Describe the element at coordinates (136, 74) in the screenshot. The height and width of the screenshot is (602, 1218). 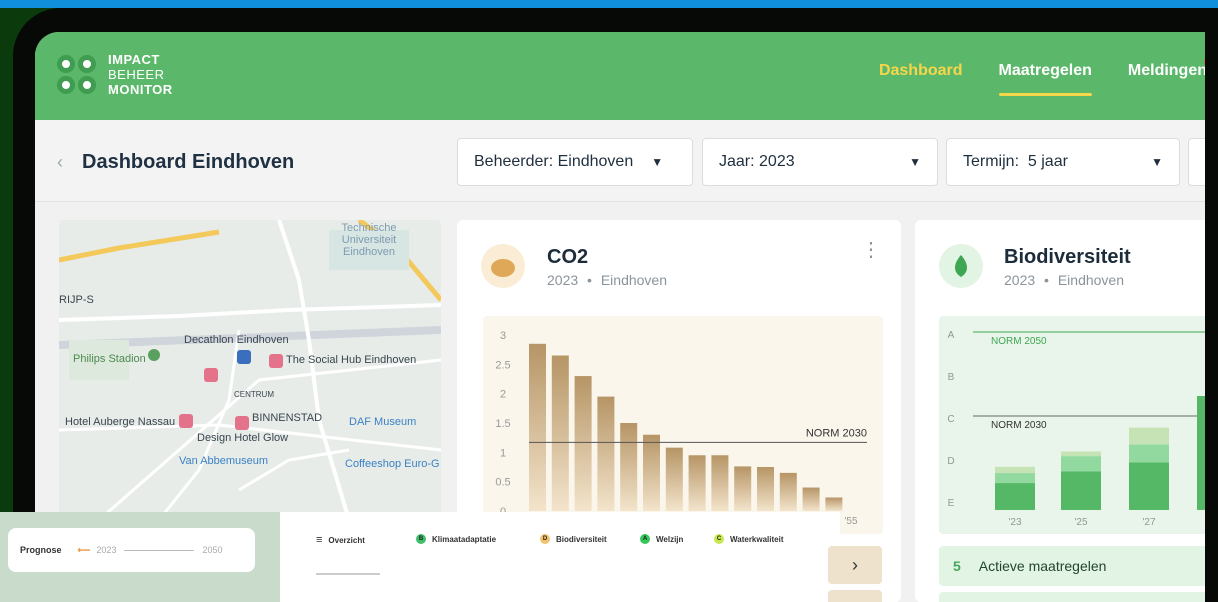
I see `logo-line-2: BEHEER` at that location.